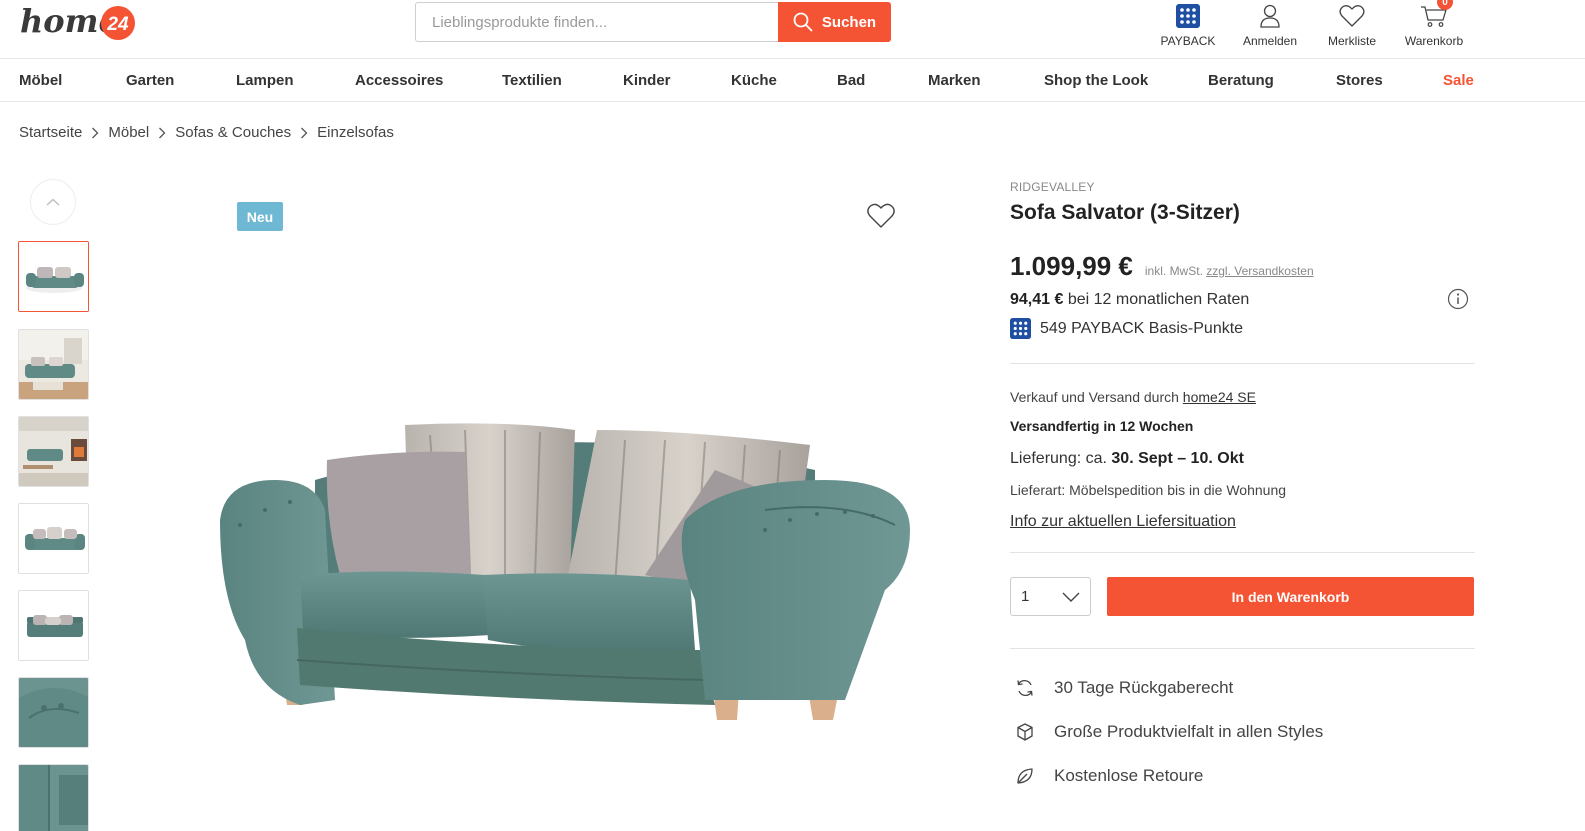 This screenshot has width=1585, height=831. I want to click on search-input, so click(596, 22).